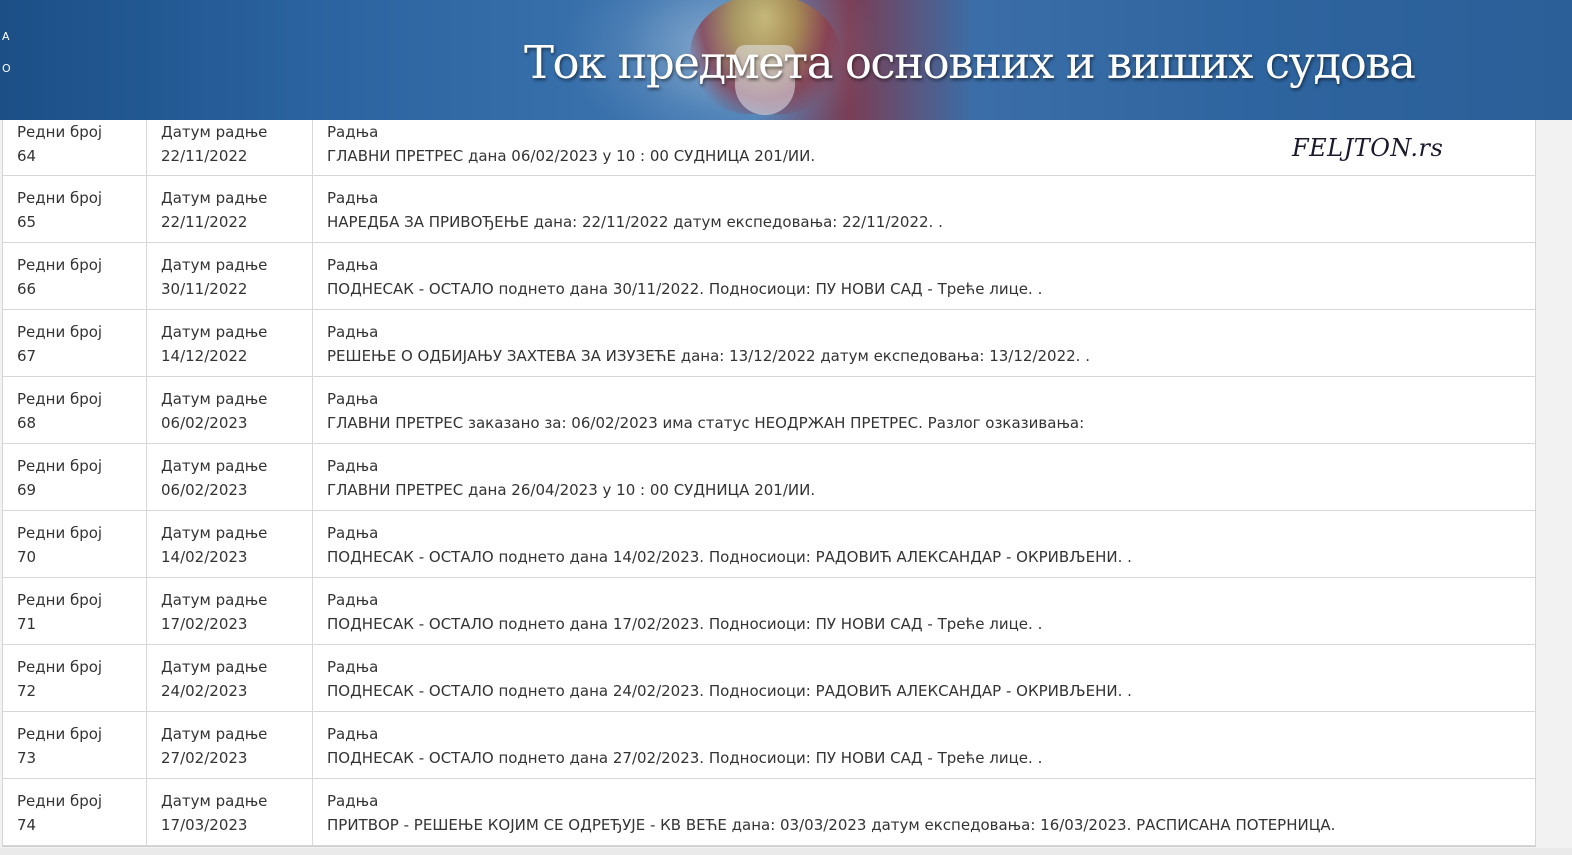 This screenshot has width=1572, height=855. I want to click on cell-value: 64, so click(27, 156).